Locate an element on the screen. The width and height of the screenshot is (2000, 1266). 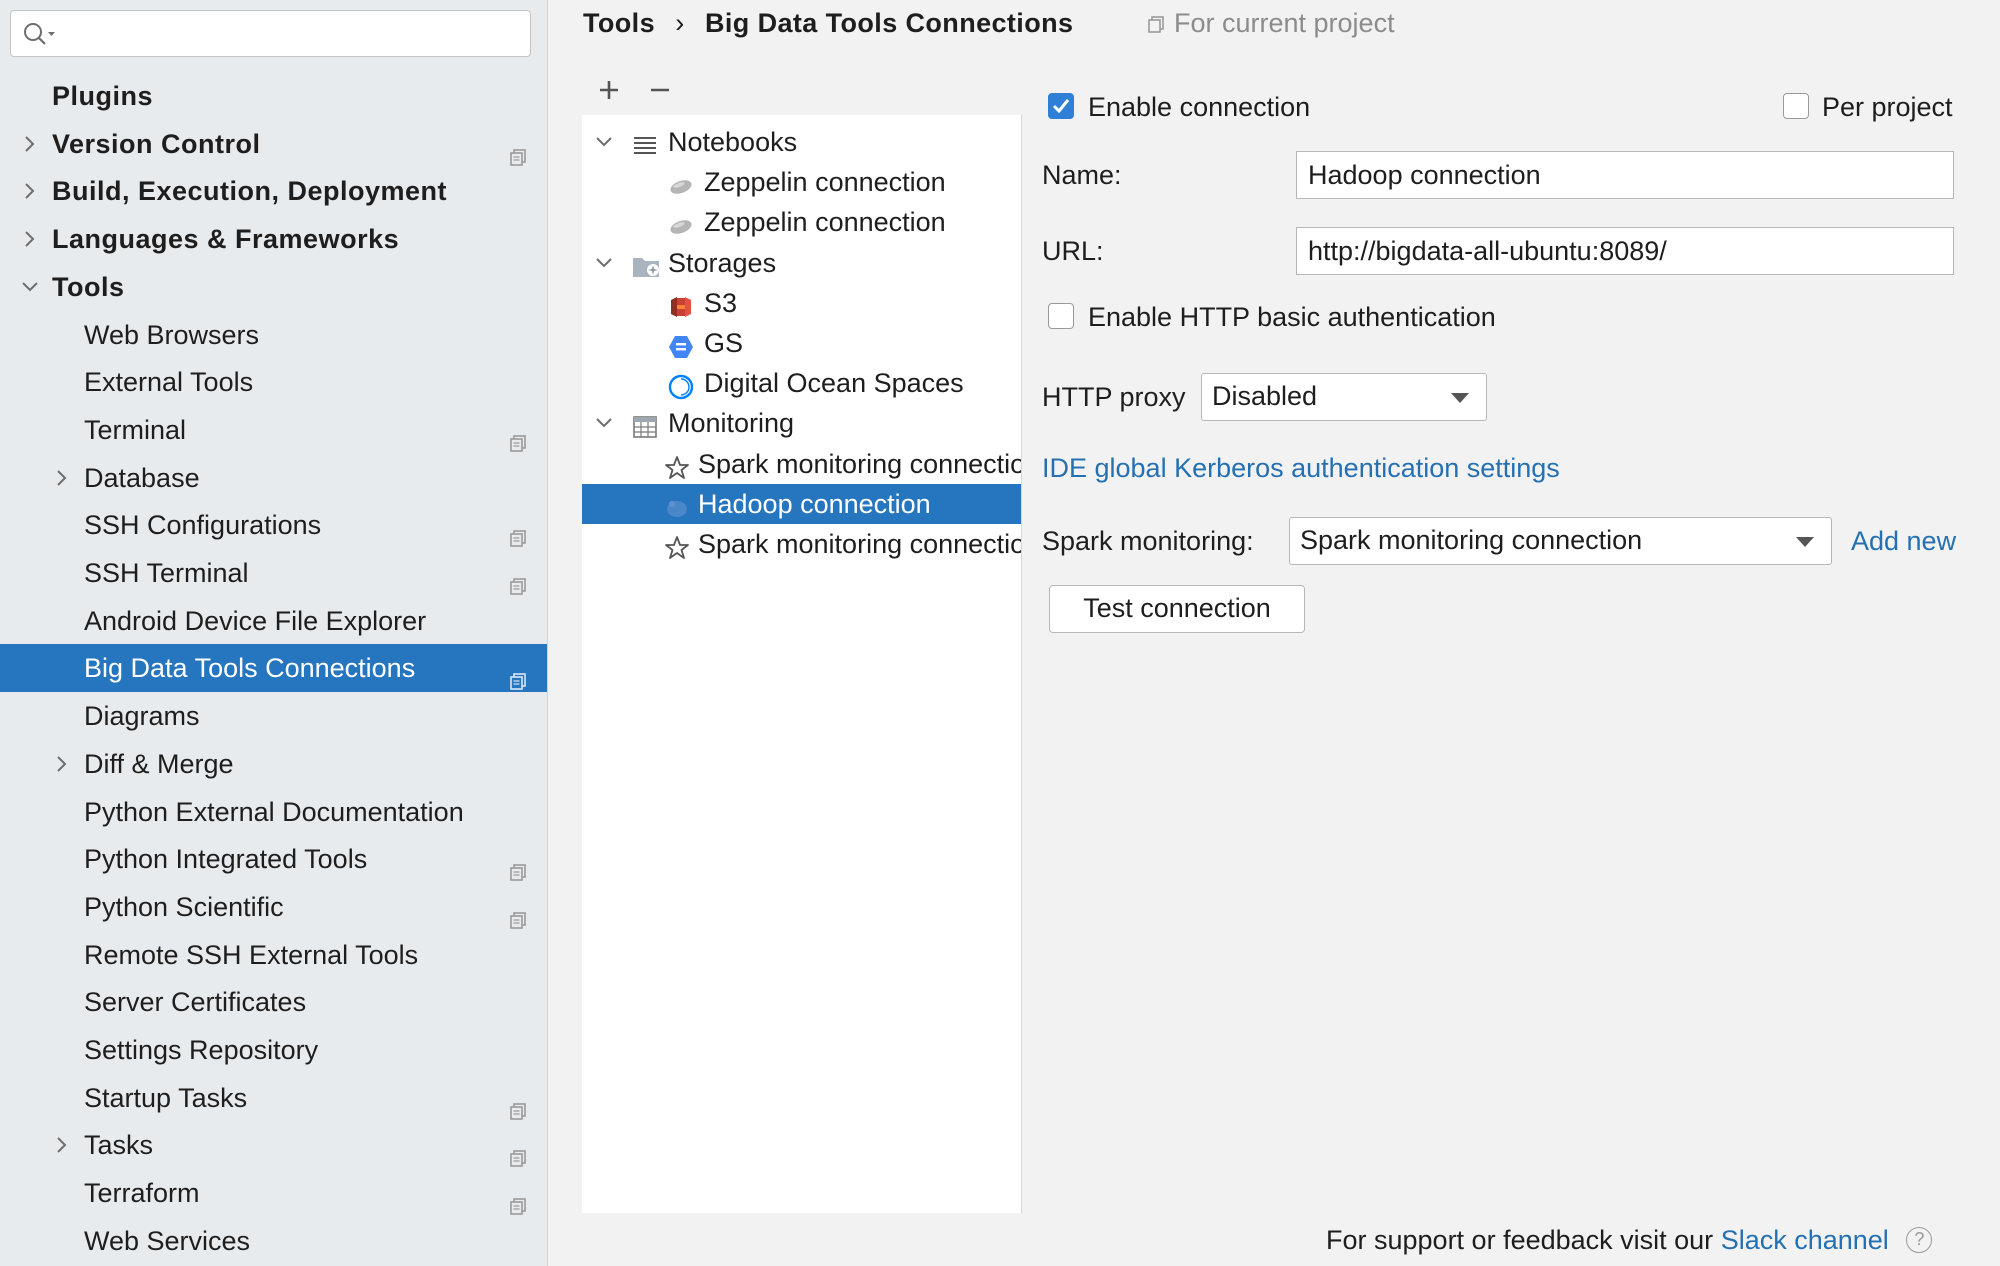
sidebar-item-external-tools: External Tools is located at coordinates (273, 382).